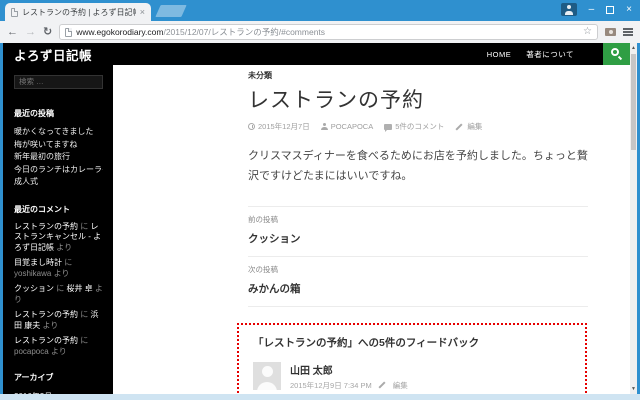 This screenshot has width=640, height=400. What do you see at coordinates (633, 389) in the screenshot?
I see `scroll-down-icon: ▼` at bounding box center [633, 389].